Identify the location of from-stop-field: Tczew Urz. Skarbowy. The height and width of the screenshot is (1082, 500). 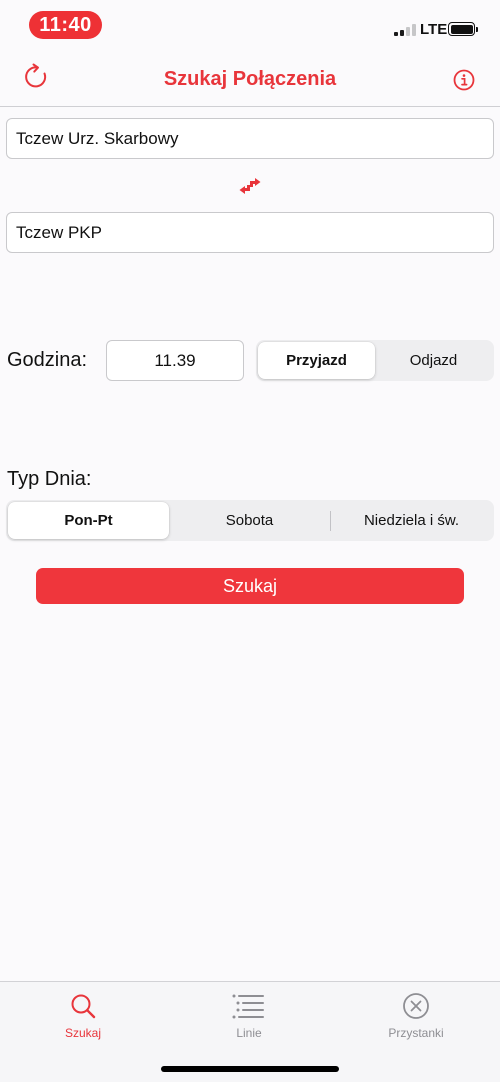
(250, 138).